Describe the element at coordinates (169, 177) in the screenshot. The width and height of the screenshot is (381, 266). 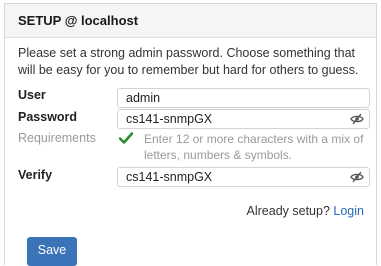
I see `verify-value: cs141-snmpGX` at that location.